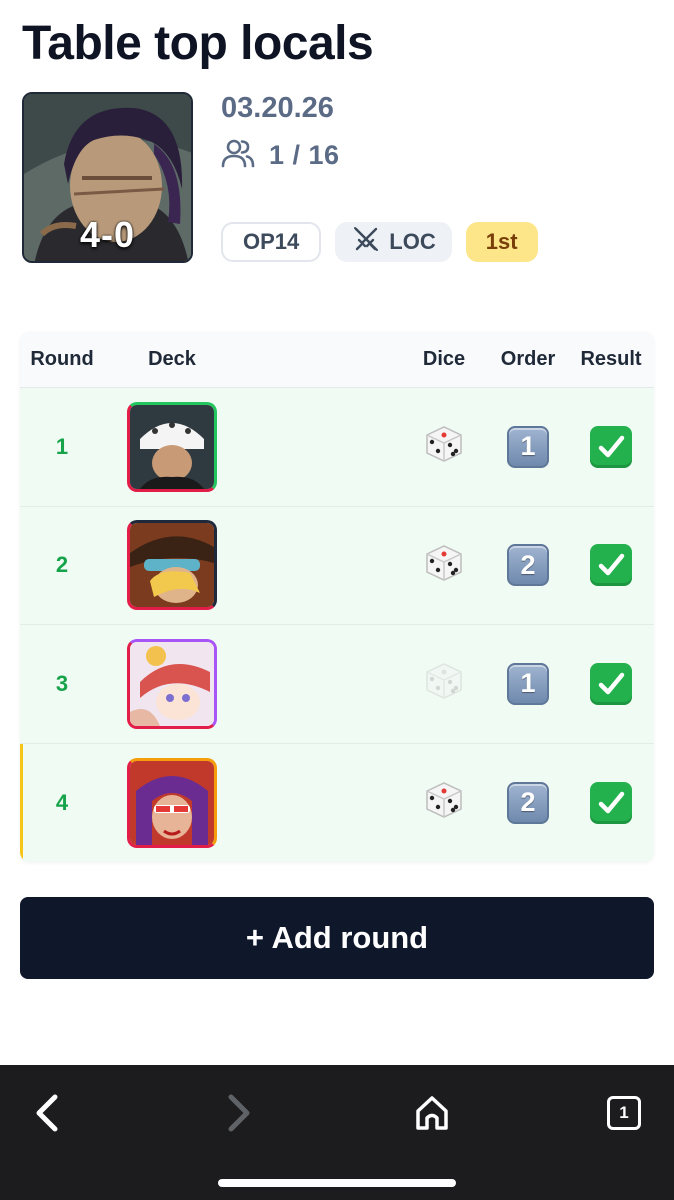 The width and height of the screenshot is (674, 1200). I want to click on chevron-right-icon, so click(239, 1113).